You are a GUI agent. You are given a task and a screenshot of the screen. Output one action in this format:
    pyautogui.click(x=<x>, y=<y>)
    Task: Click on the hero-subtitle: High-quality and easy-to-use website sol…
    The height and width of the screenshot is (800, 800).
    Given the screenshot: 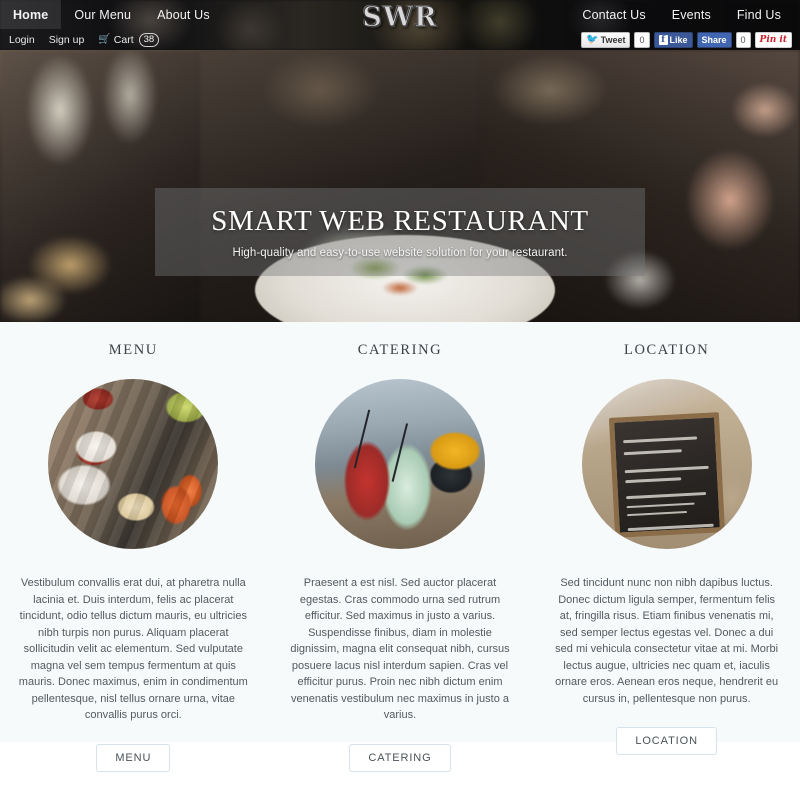 What is the action you would take?
    pyautogui.click(x=400, y=253)
    